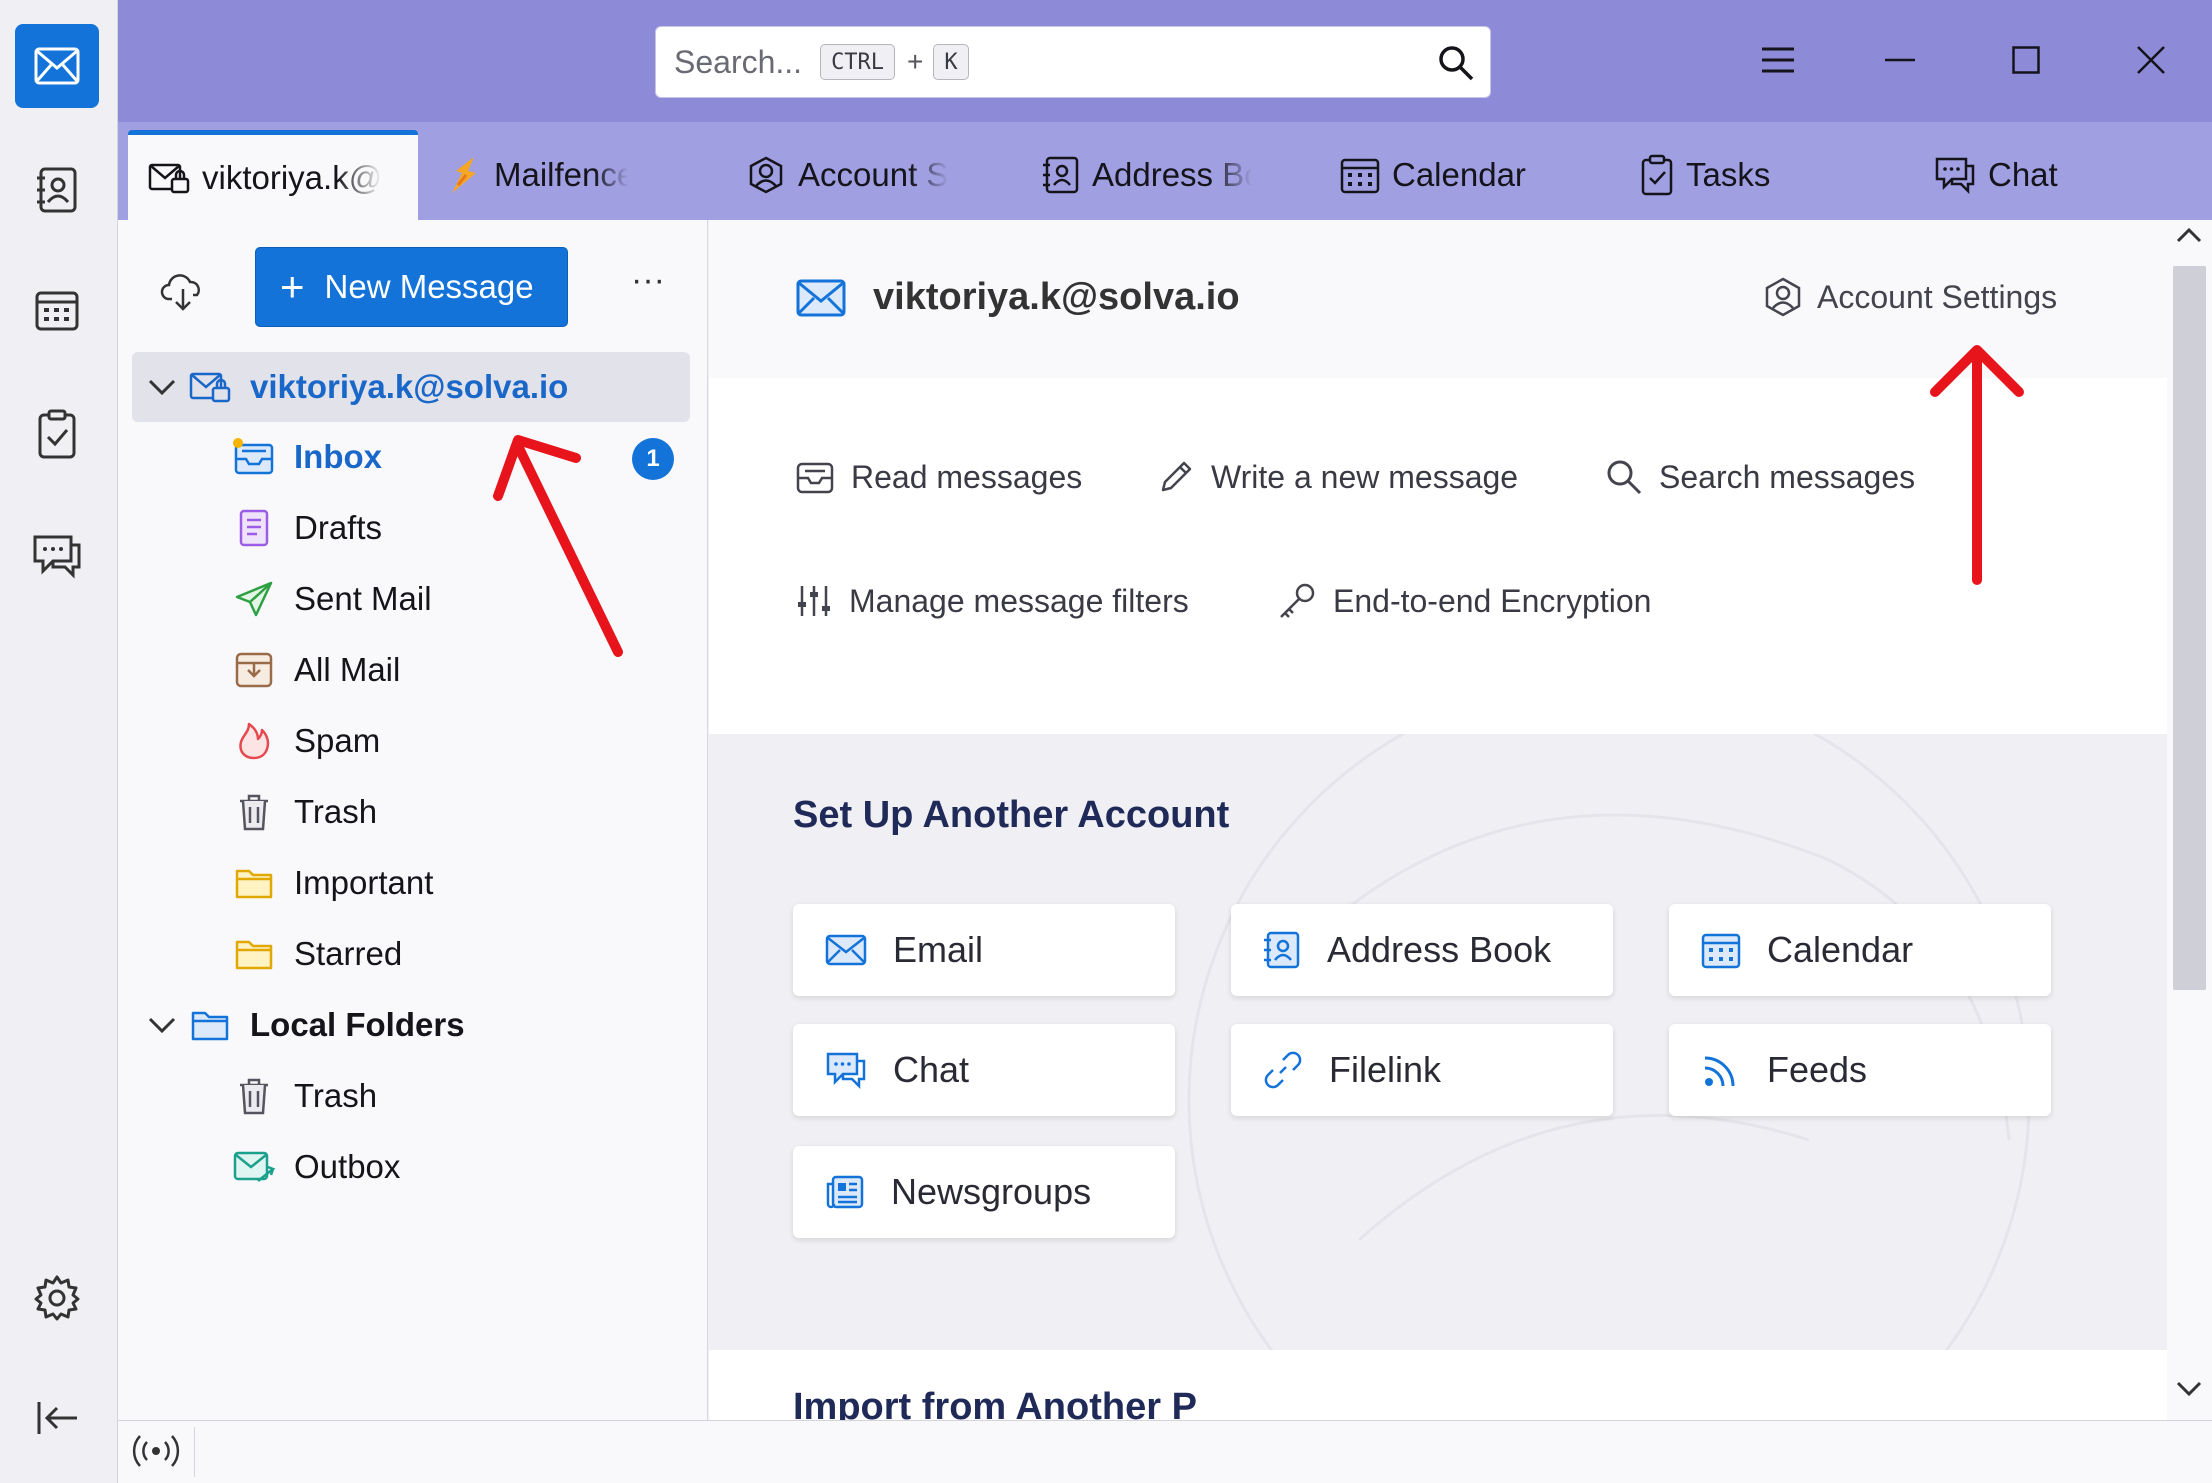 The image size is (2212, 1483). Describe the element at coordinates (57, 190) in the screenshot. I see `address-book-space-icon` at that location.